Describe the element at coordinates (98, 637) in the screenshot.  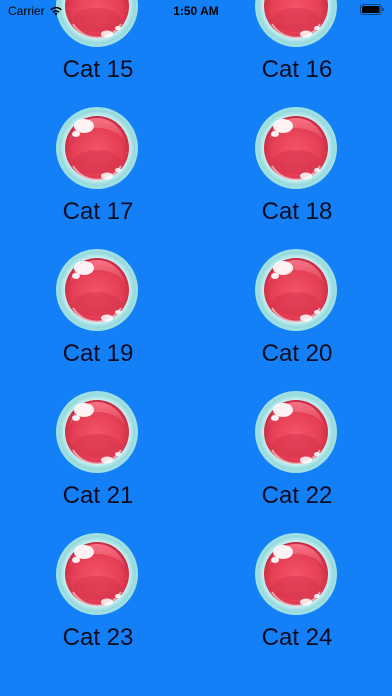
I see `cat-label: Cat 23` at that location.